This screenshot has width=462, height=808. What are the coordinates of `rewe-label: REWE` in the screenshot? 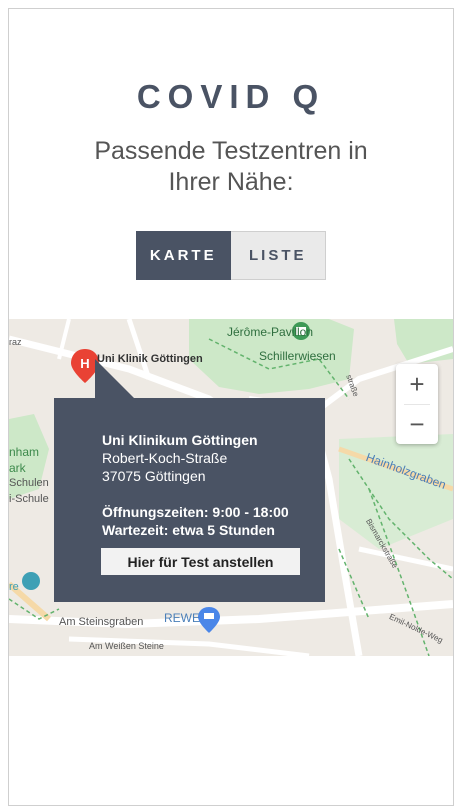 It's located at (182, 618).